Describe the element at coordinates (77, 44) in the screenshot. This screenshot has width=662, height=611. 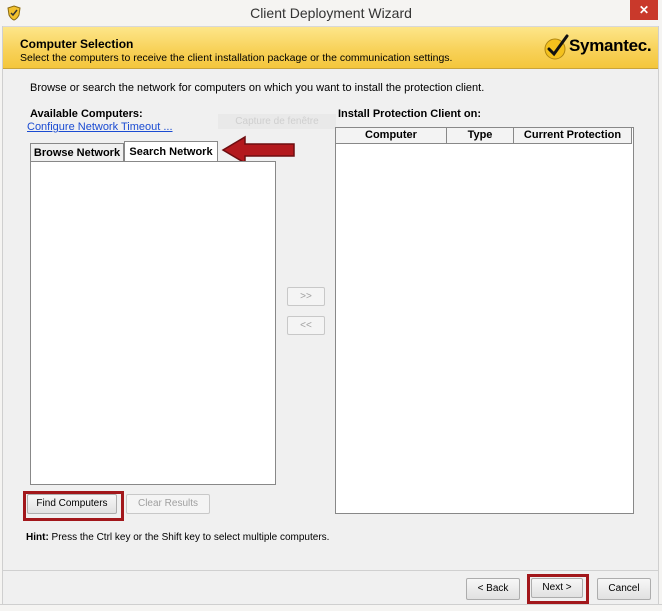
I see `page-title: Computer Selection` at that location.